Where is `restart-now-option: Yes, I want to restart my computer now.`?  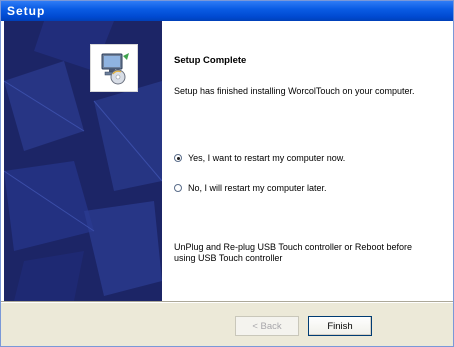 restart-now-option: Yes, I want to restart my computer now. is located at coordinates (259, 158).